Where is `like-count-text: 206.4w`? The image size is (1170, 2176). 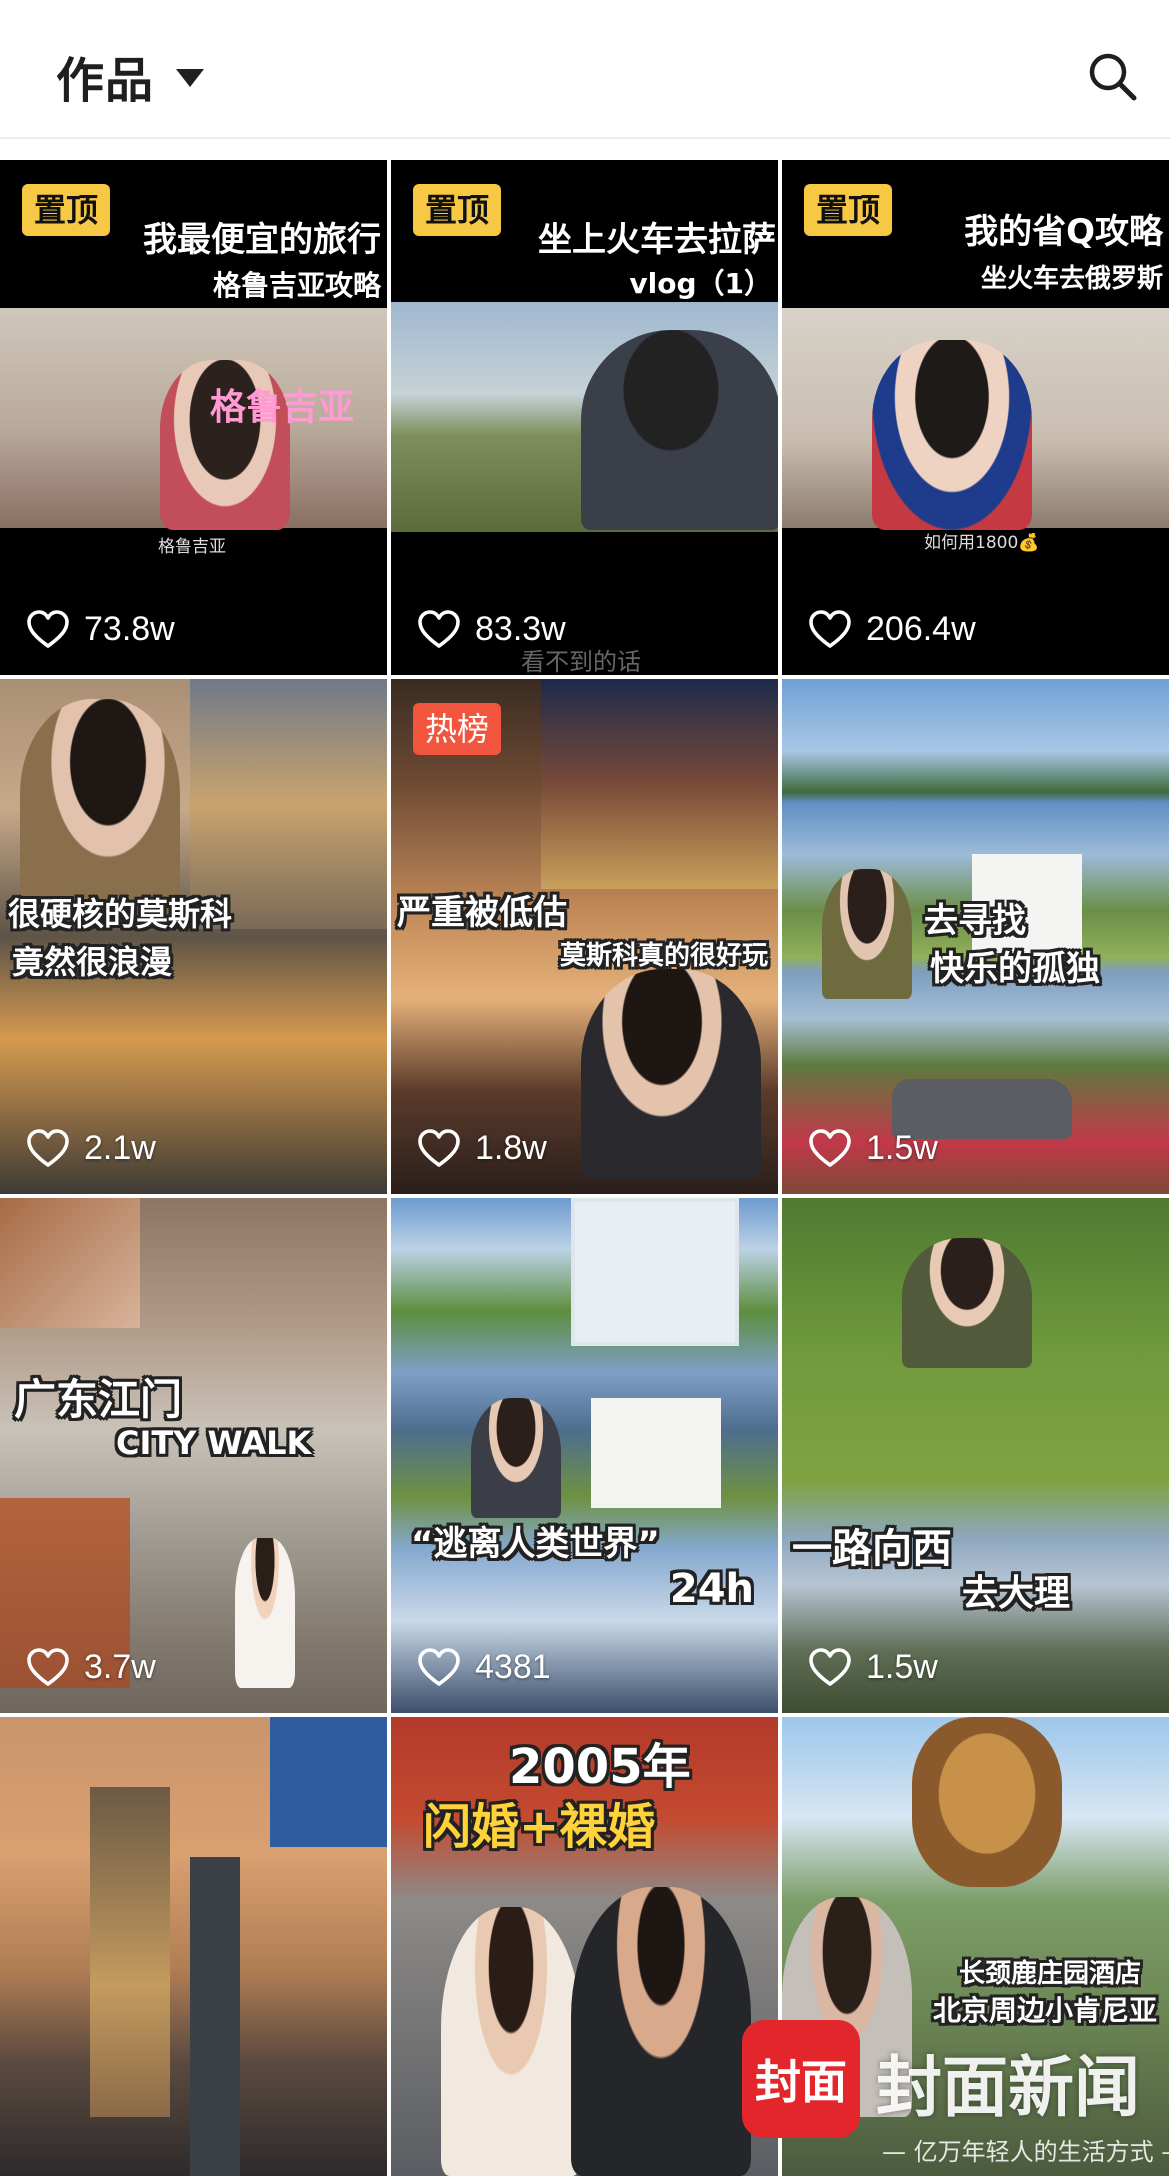
like-count-text: 206.4w is located at coordinates (921, 628).